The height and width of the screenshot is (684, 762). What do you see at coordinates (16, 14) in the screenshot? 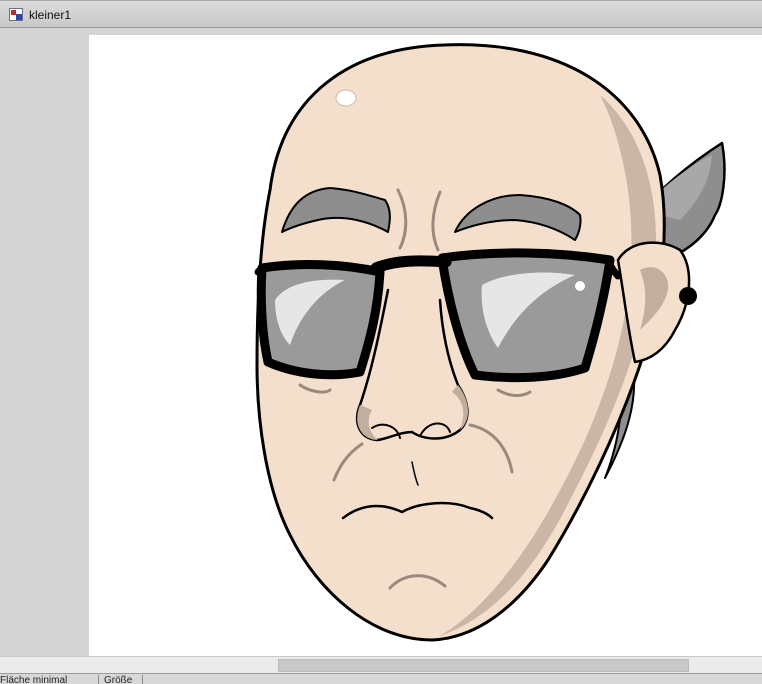
I see `image-icon` at bounding box center [16, 14].